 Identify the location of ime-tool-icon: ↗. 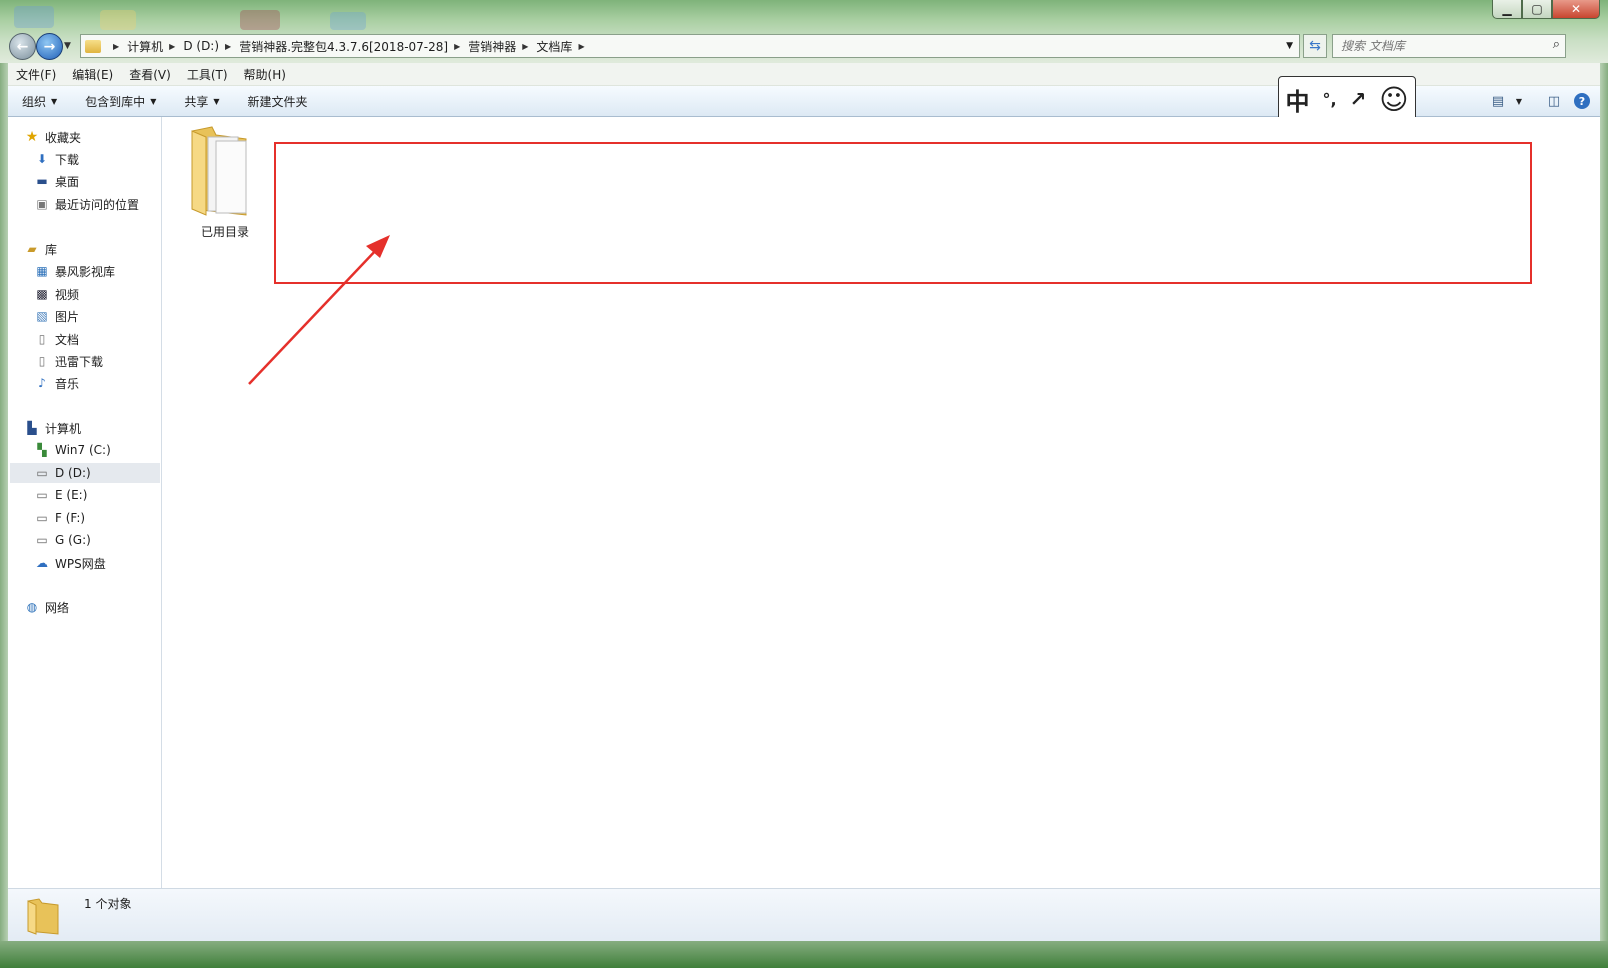
(1358, 99).